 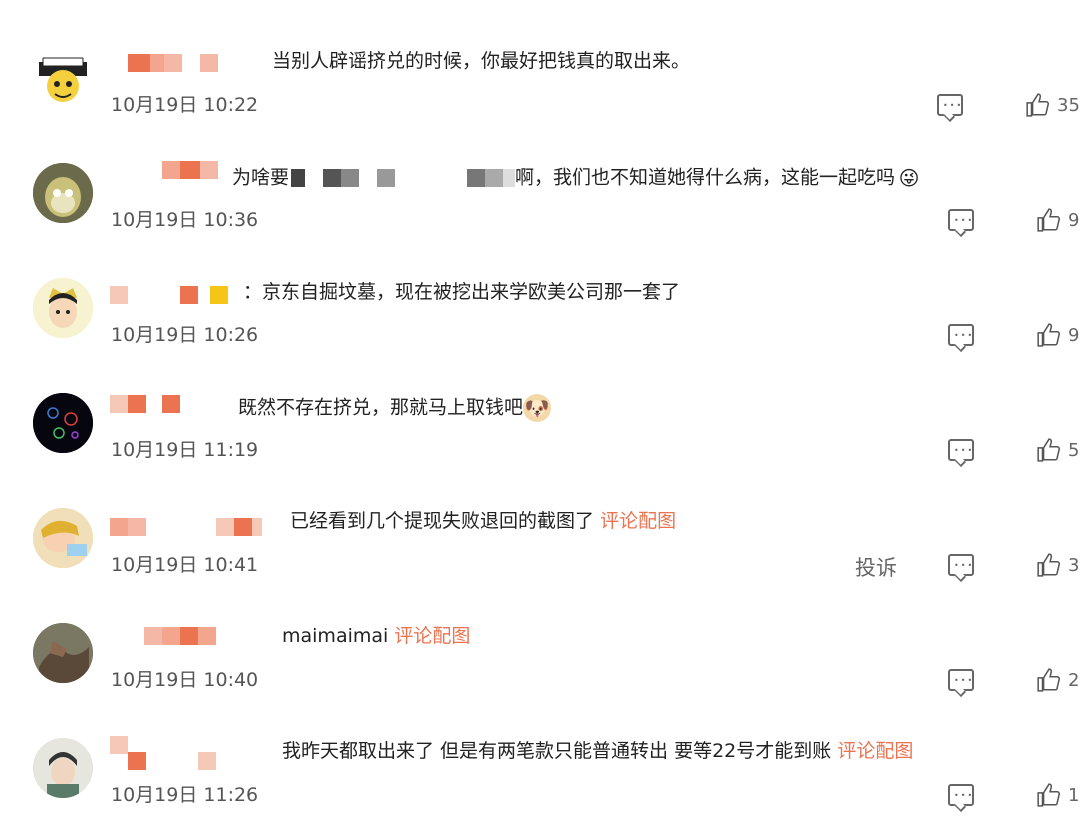 What do you see at coordinates (1074, 565) in the screenshot?
I see `like-count: 3` at bounding box center [1074, 565].